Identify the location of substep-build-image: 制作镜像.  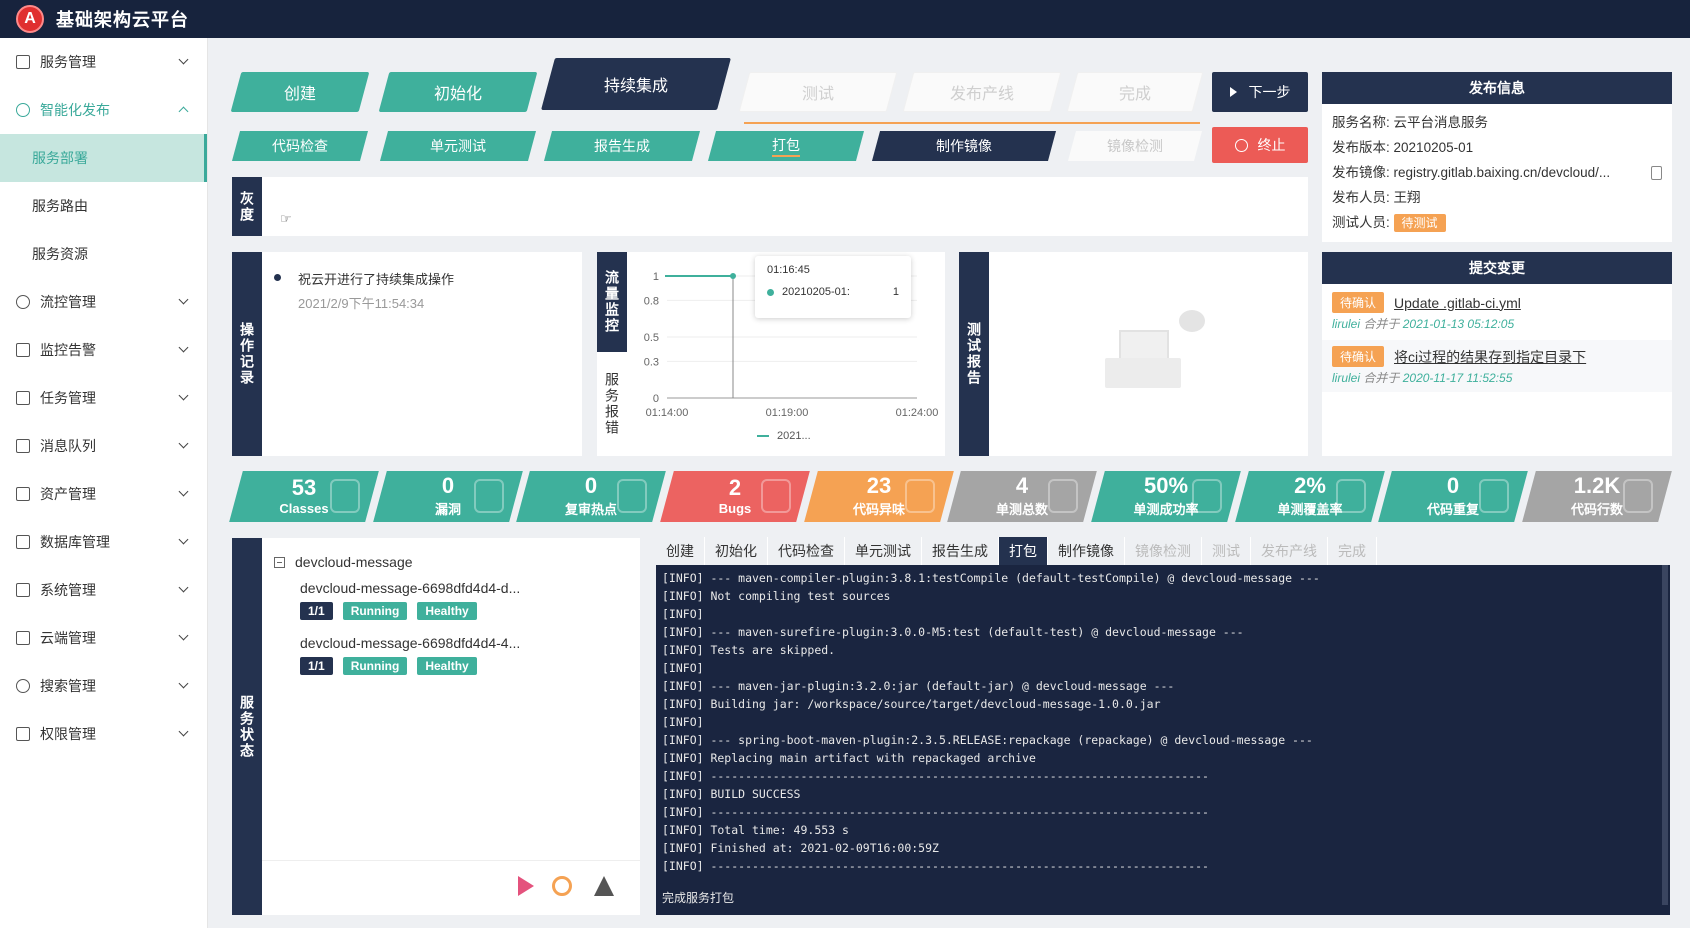
(964, 146).